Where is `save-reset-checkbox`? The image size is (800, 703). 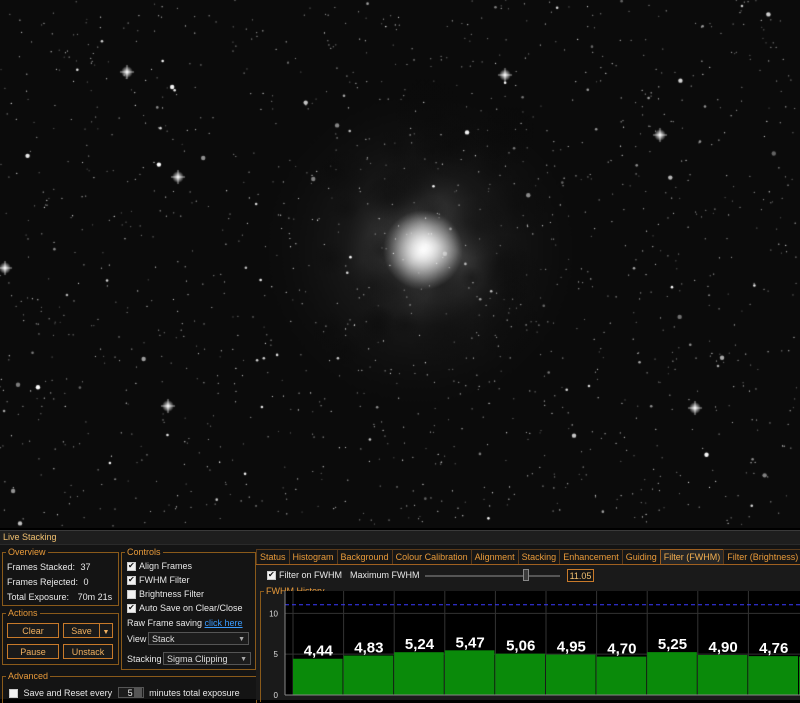
save-reset-checkbox is located at coordinates (13, 693).